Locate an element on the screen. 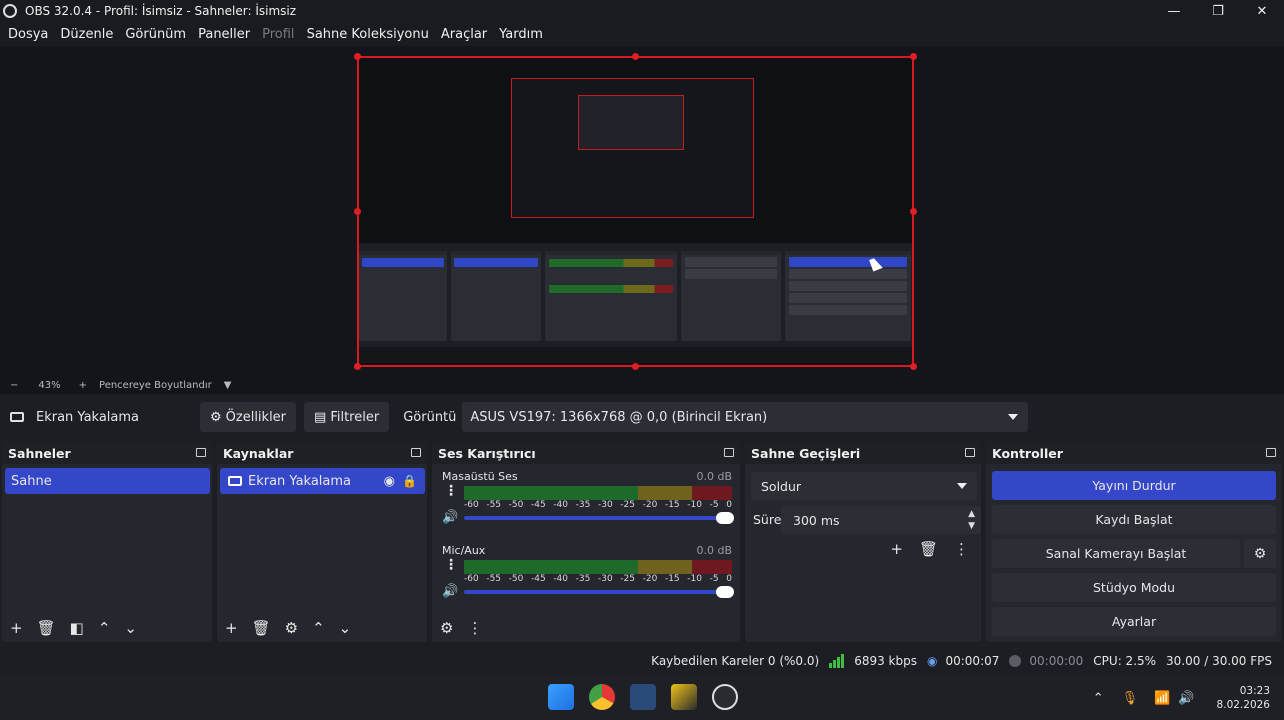 The height and width of the screenshot is (720, 1284). maximize-button: ❐ is located at coordinates (1218, 11).